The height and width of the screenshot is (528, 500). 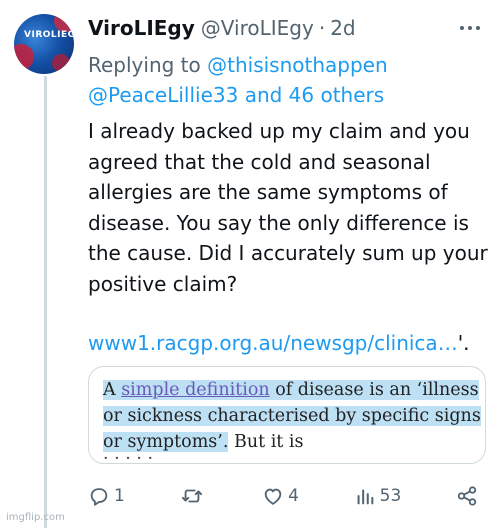 What do you see at coordinates (390, 496) in the screenshot?
I see `views-count: 53` at bounding box center [390, 496].